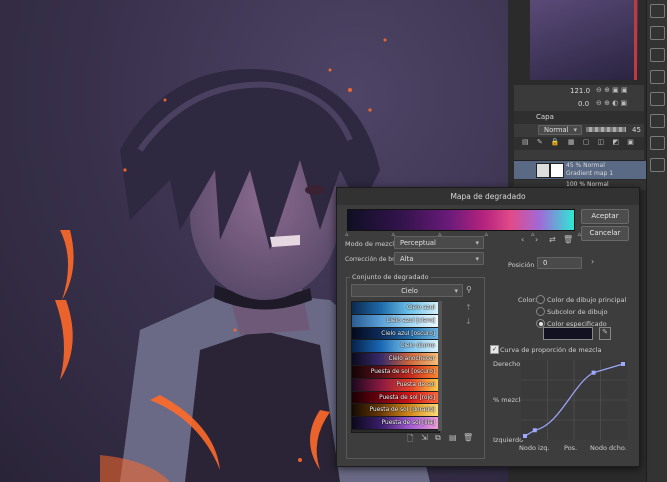 This screenshot has width=667, height=482. I want to click on layer-tabs: Capa, so click(579, 118).